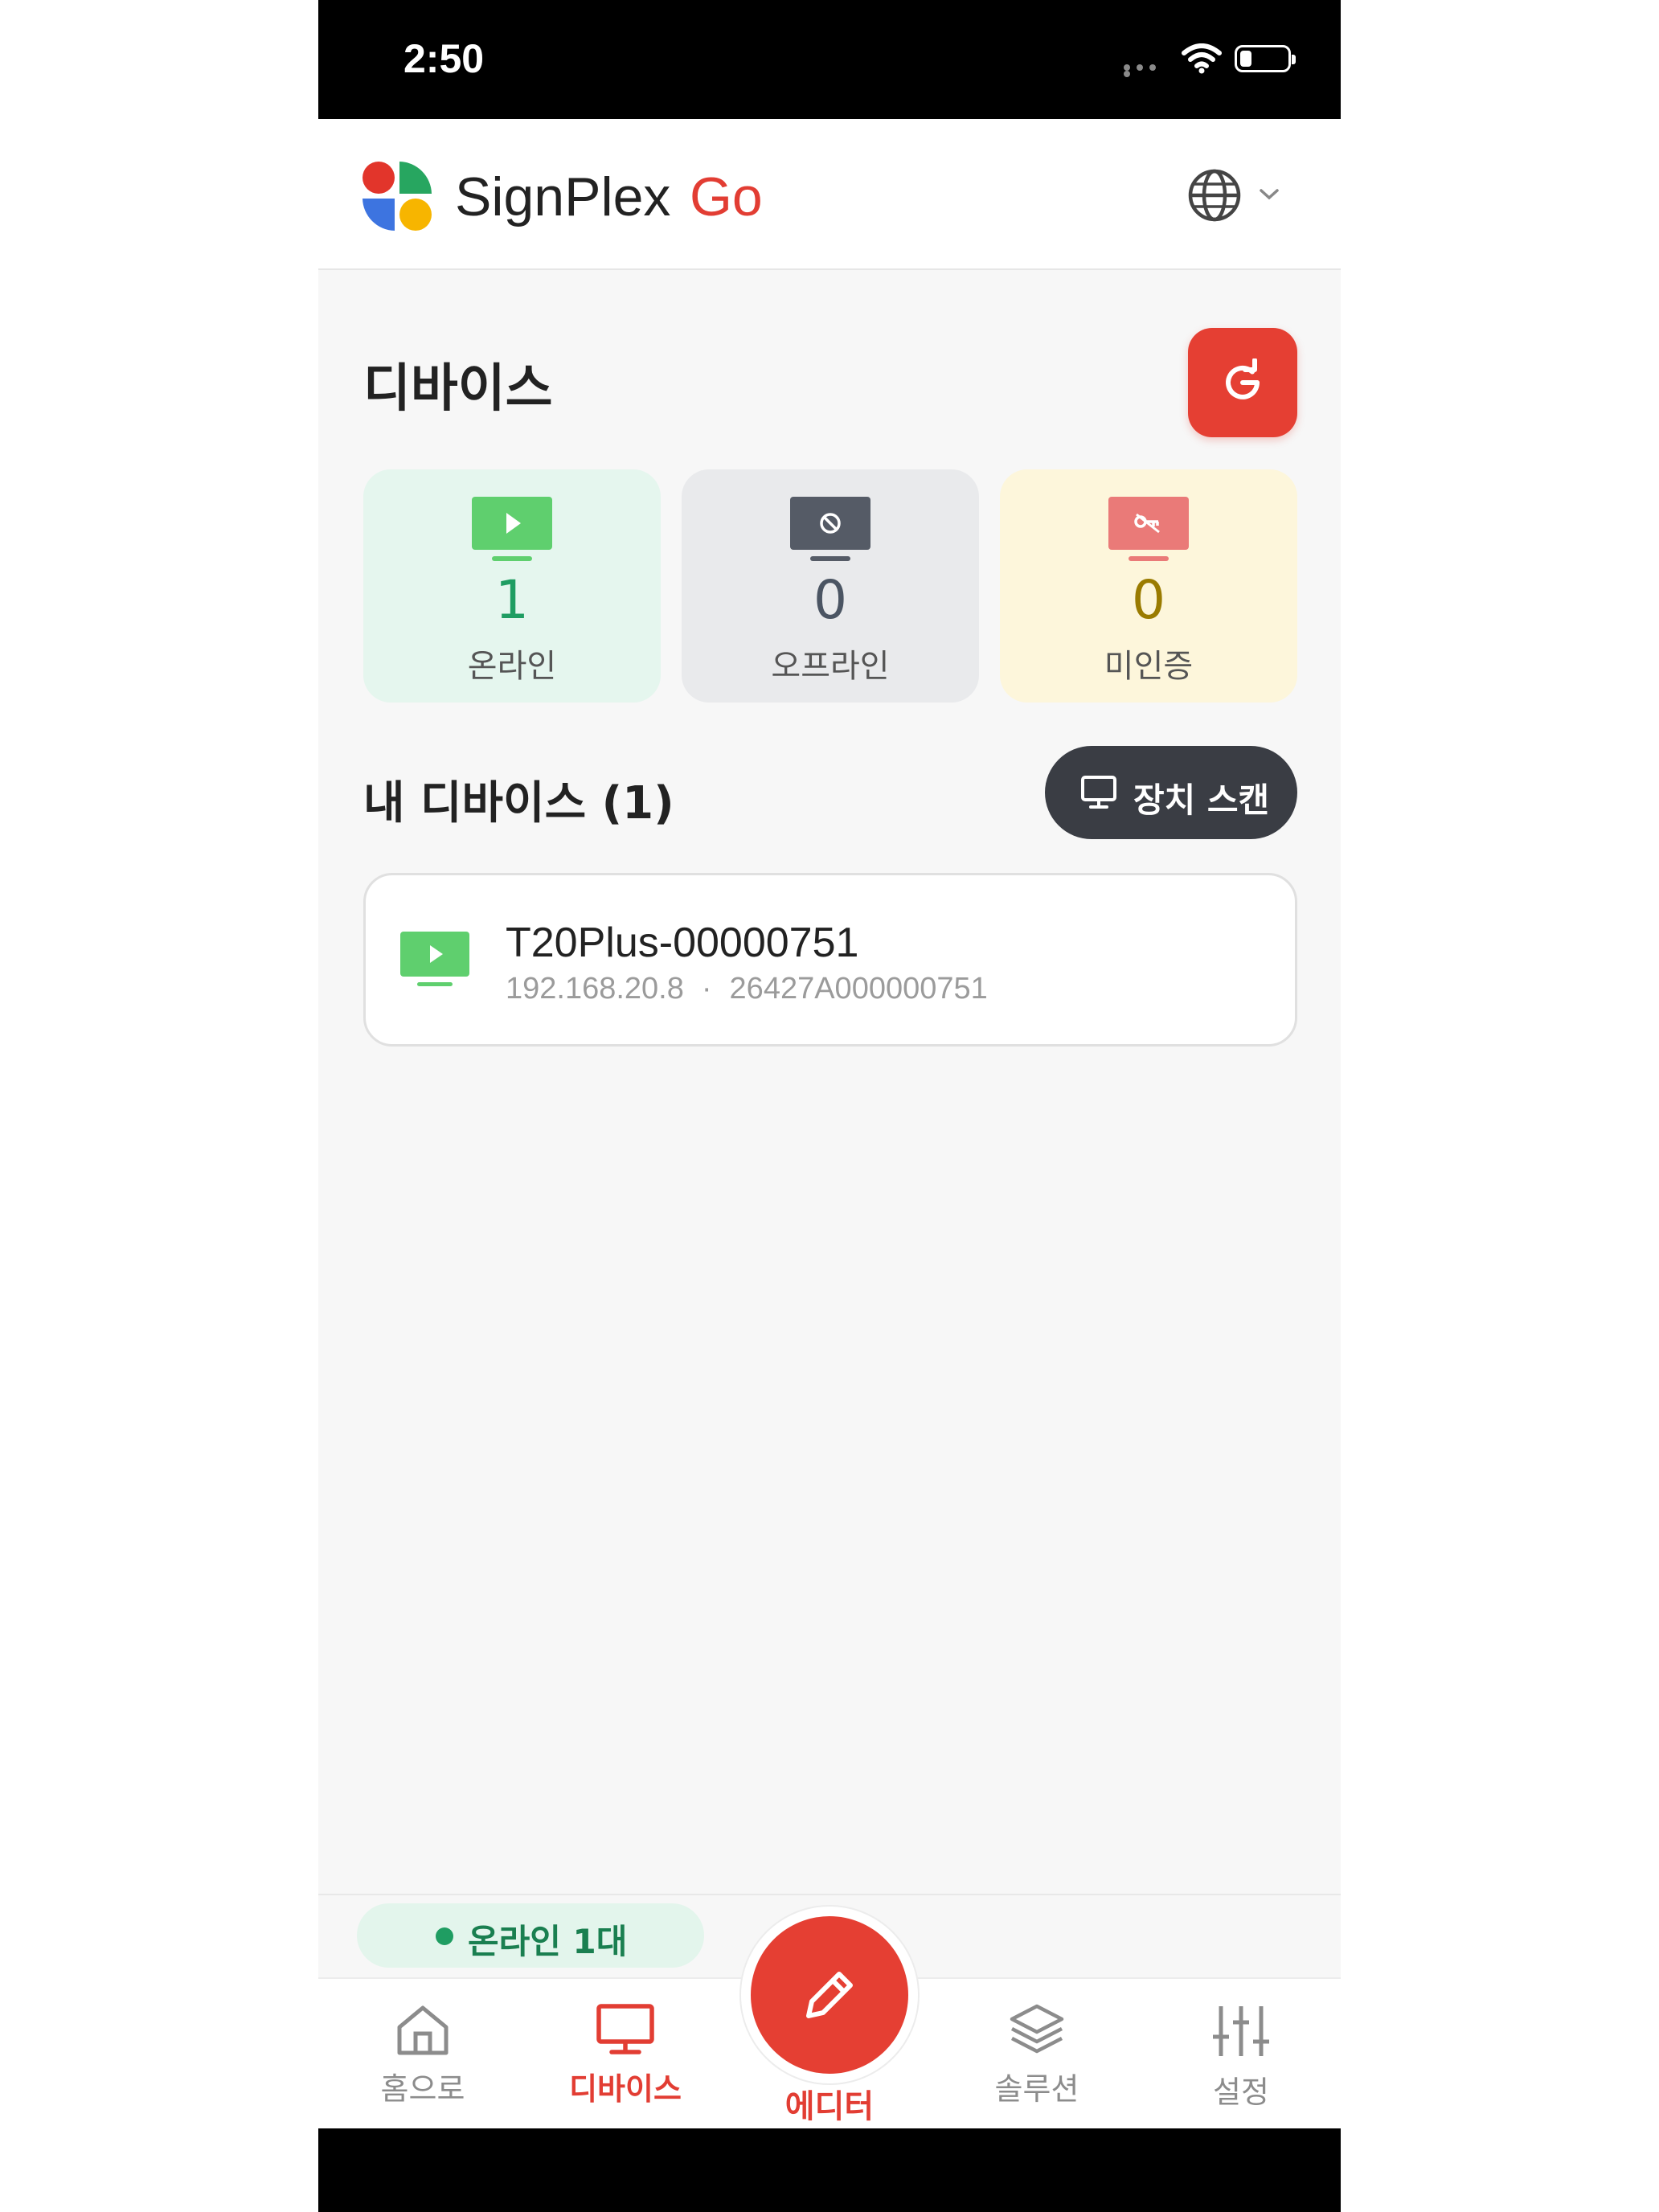 The image size is (1659, 2212). I want to click on page-title: 디바이스, so click(458, 389).